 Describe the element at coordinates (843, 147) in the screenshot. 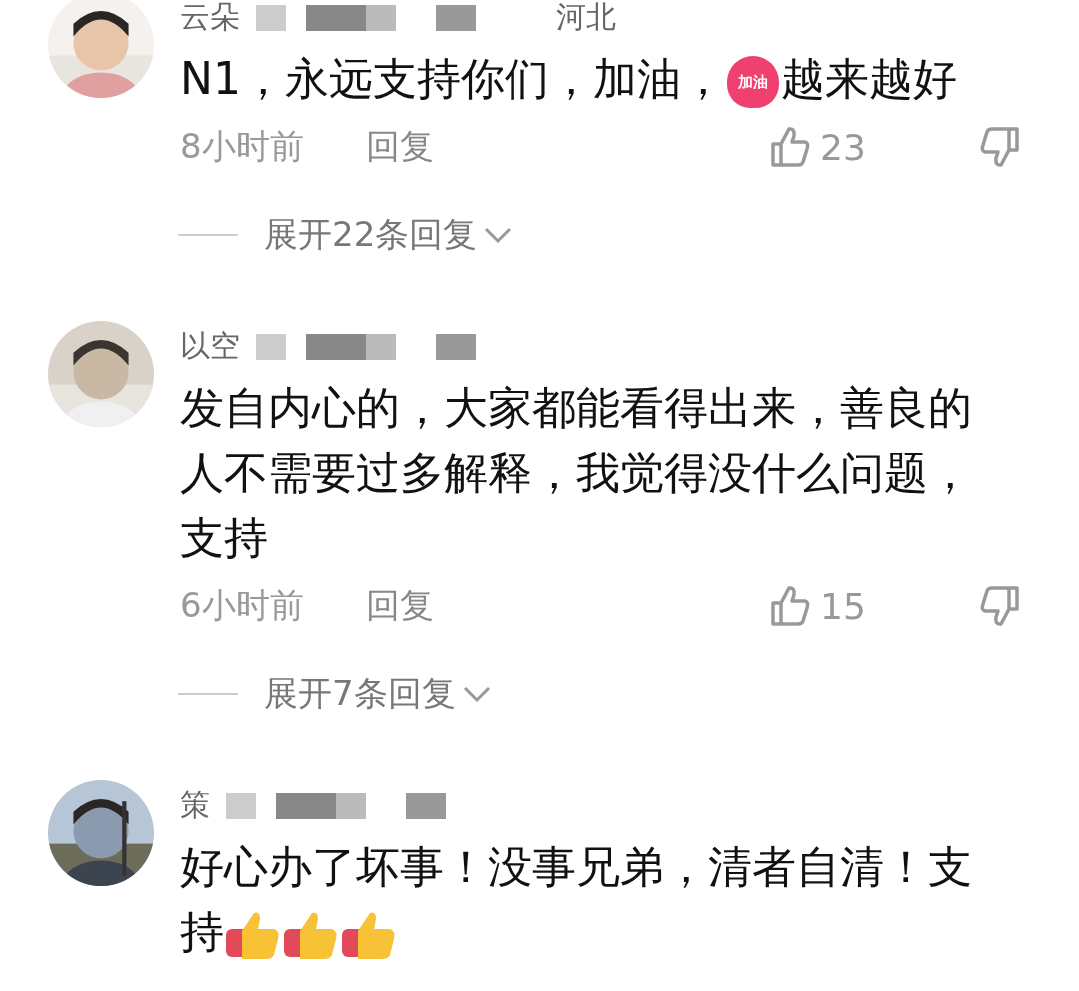

I see `like-count: 23` at that location.